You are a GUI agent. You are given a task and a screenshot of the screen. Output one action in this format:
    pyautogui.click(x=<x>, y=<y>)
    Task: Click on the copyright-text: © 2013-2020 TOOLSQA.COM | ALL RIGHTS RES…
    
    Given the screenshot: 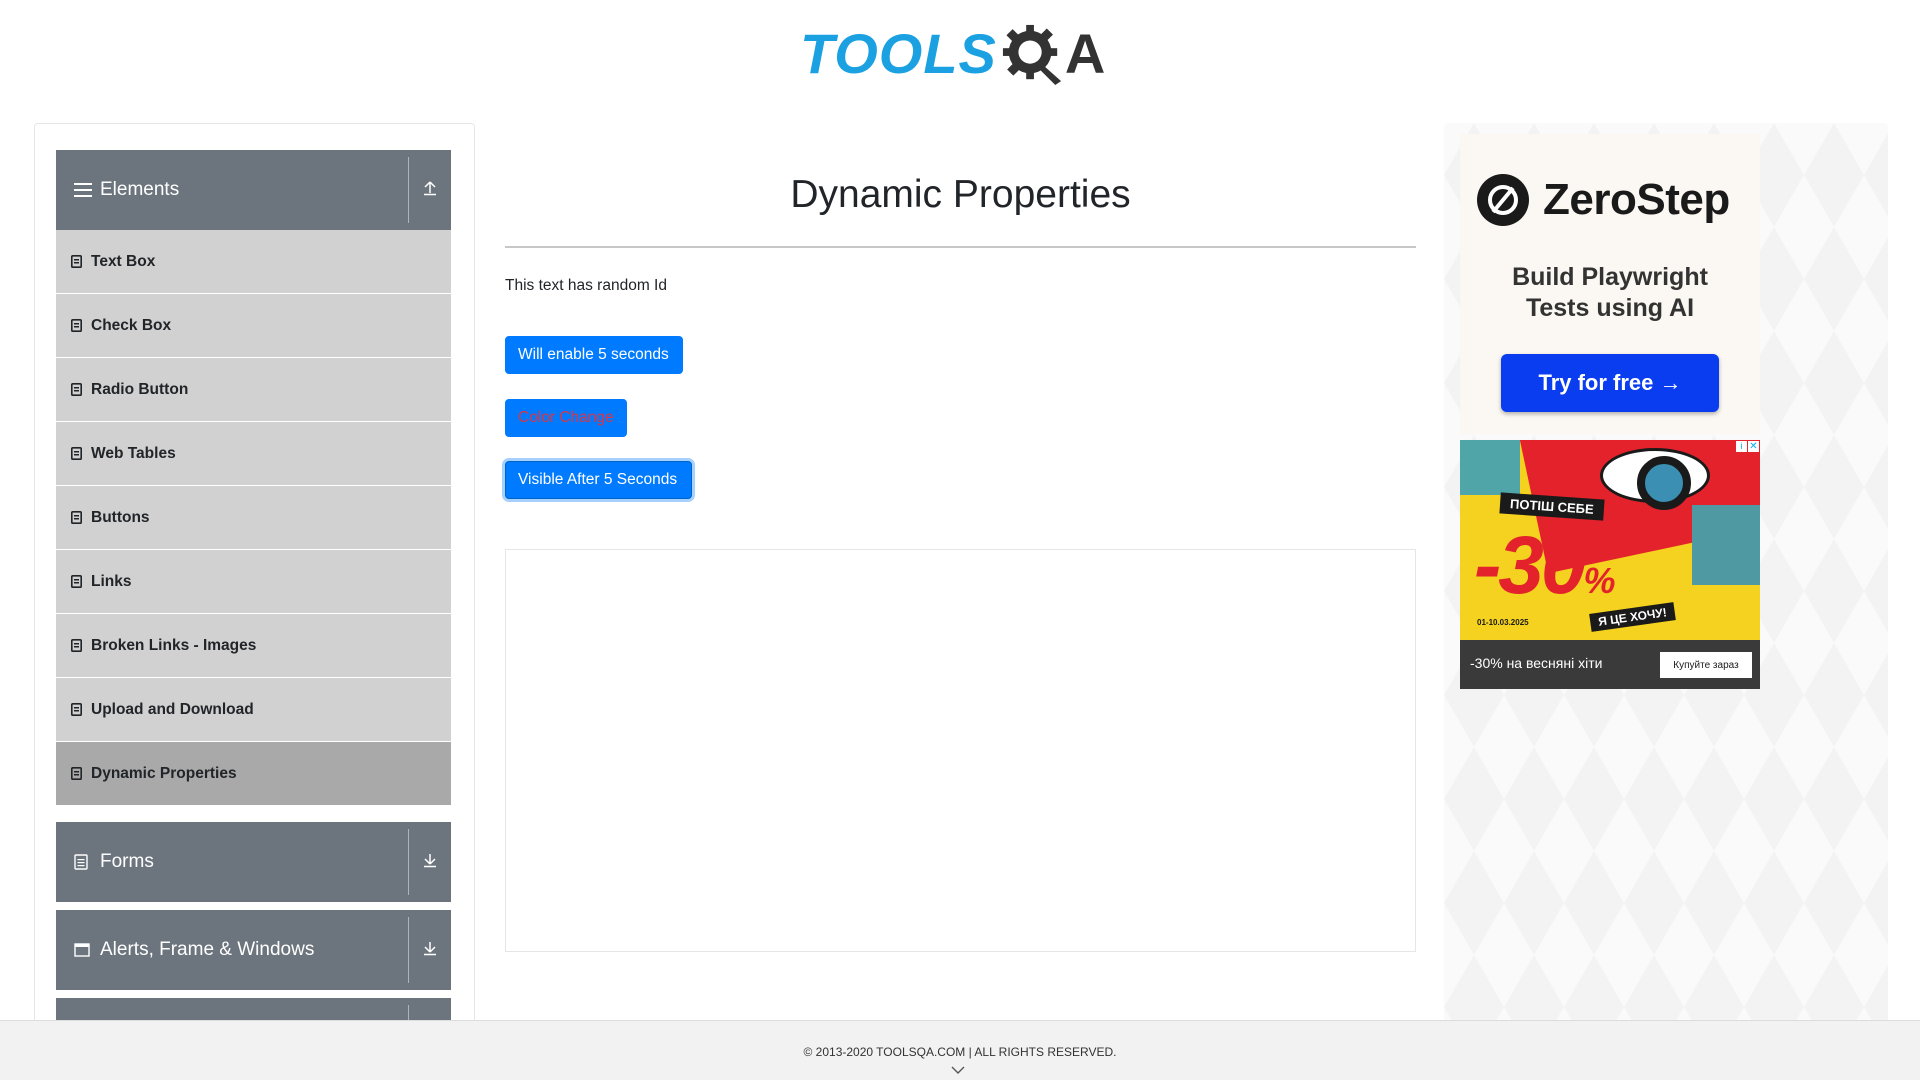 What is the action you would take?
    pyautogui.click(x=960, y=1052)
    